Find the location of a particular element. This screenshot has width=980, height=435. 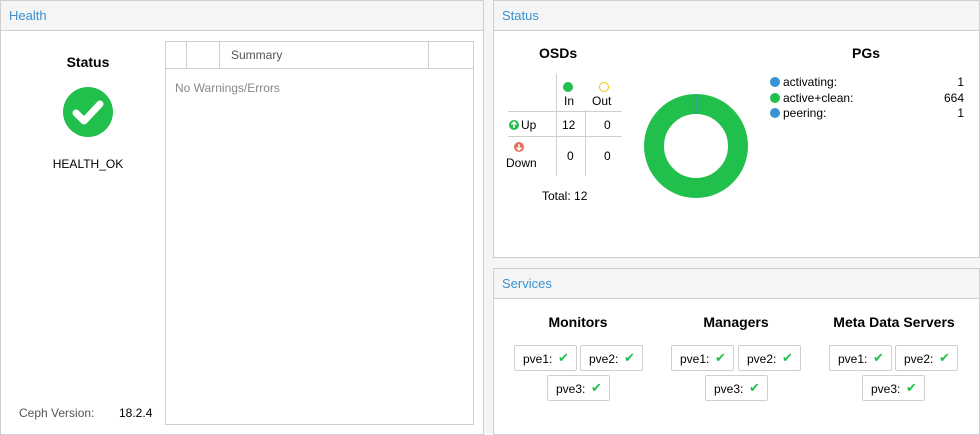

pg-active-clean-dot-icon is located at coordinates (775, 98).